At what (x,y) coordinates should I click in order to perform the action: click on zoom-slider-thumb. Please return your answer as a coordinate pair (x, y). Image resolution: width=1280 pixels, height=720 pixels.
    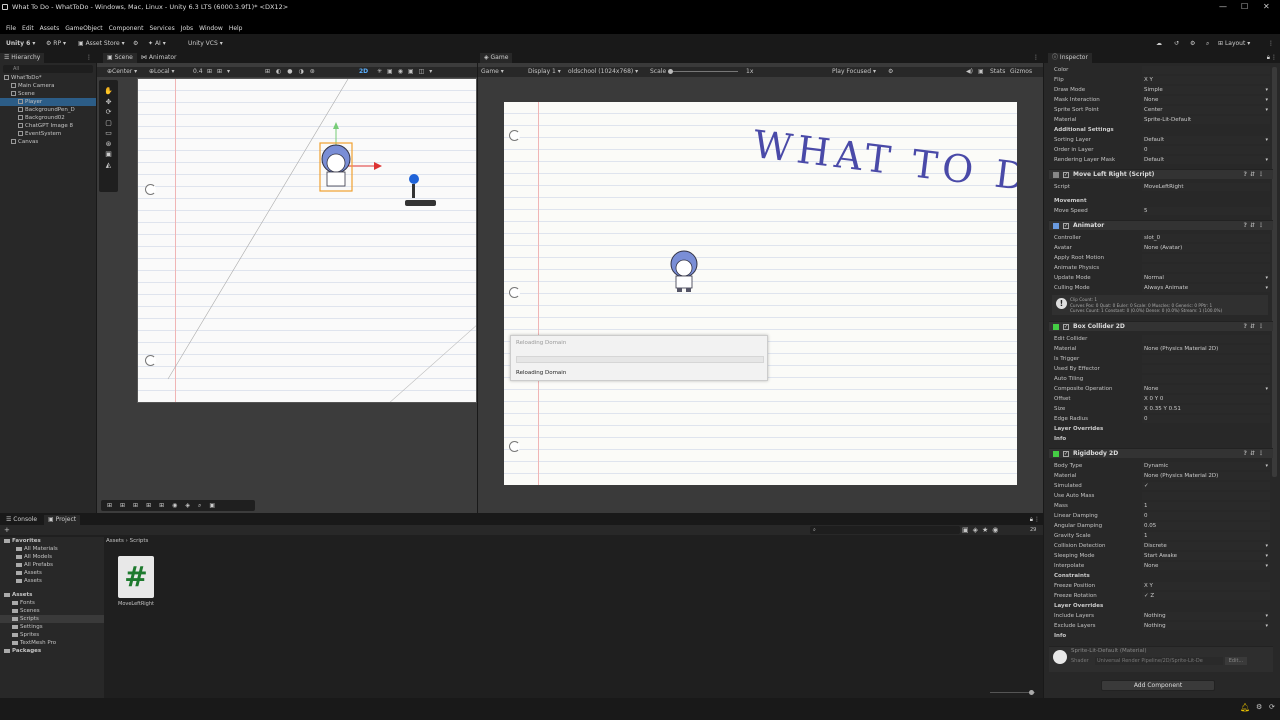
    Looking at the image, I should click on (1031, 692).